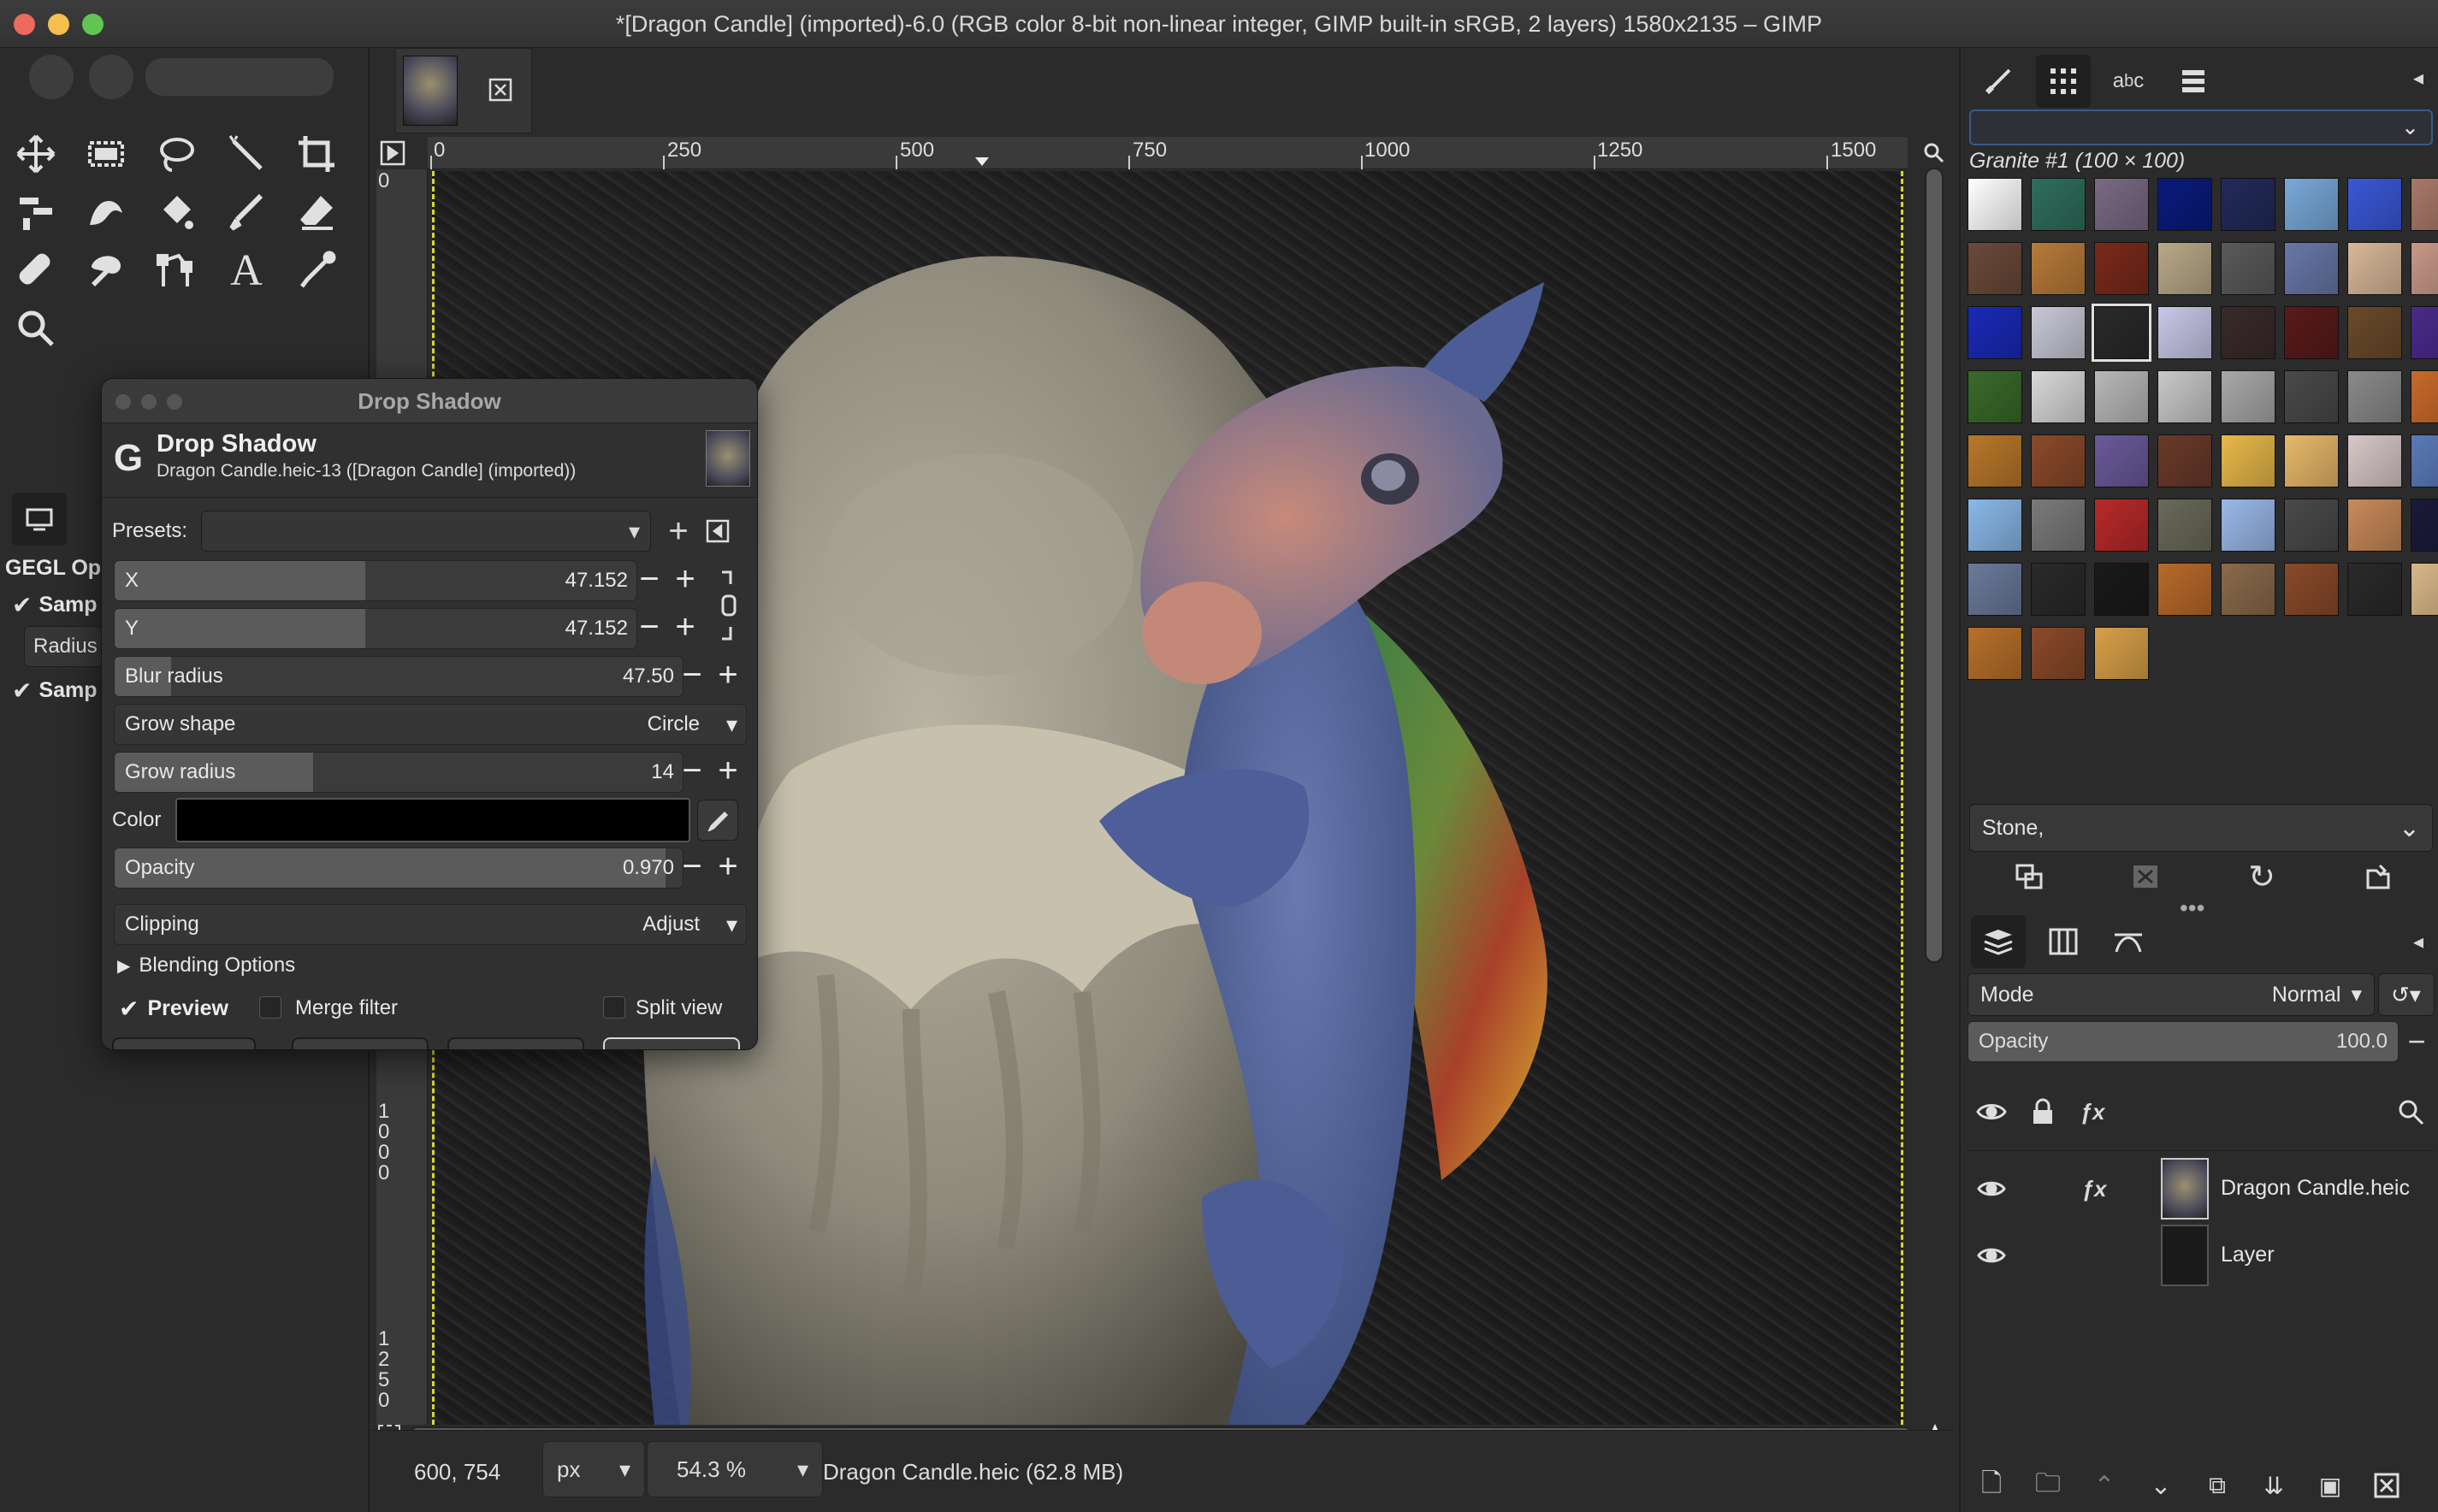  What do you see at coordinates (463, 90) in the screenshot?
I see `image-tab` at bounding box center [463, 90].